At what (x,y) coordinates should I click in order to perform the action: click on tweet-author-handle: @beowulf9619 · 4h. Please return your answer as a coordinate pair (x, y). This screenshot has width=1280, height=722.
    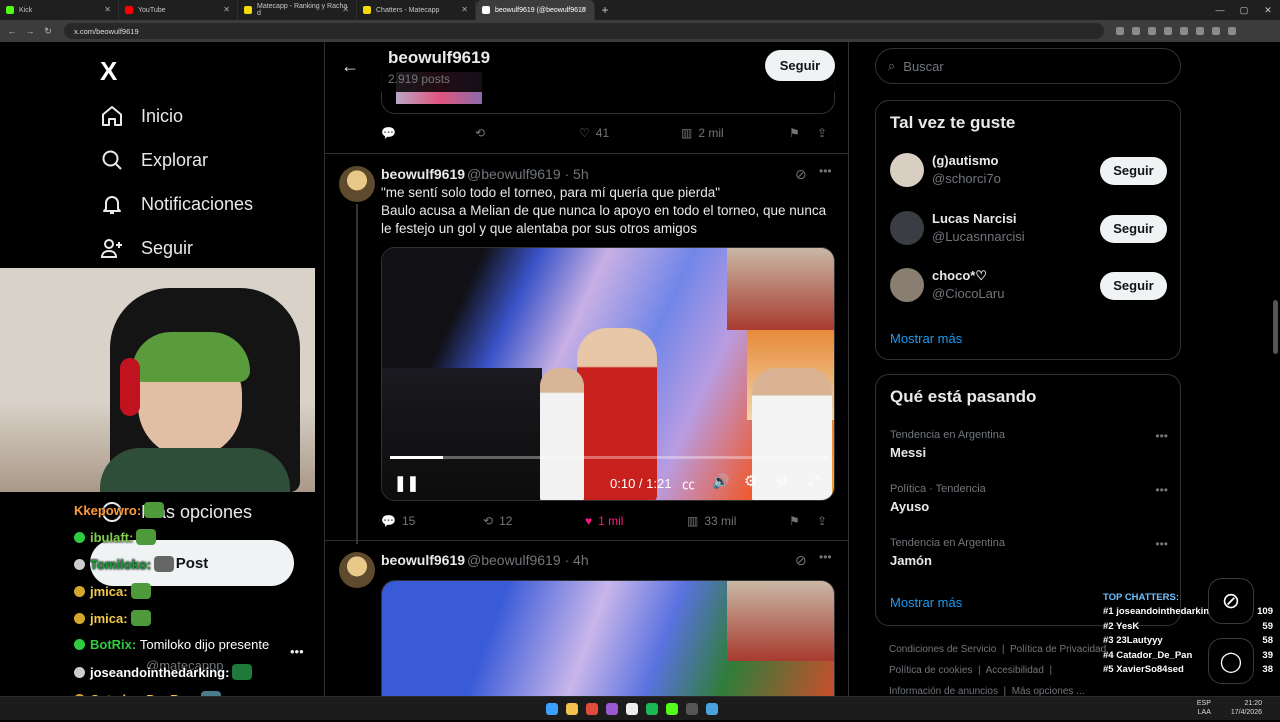
    Looking at the image, I should click on (528, 560).